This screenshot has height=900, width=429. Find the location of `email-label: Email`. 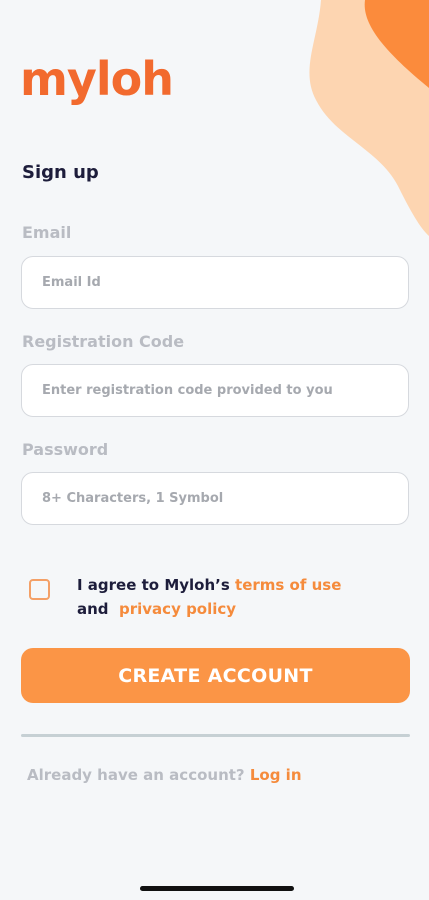

email-label: Email is located at coordinates (47, 232).